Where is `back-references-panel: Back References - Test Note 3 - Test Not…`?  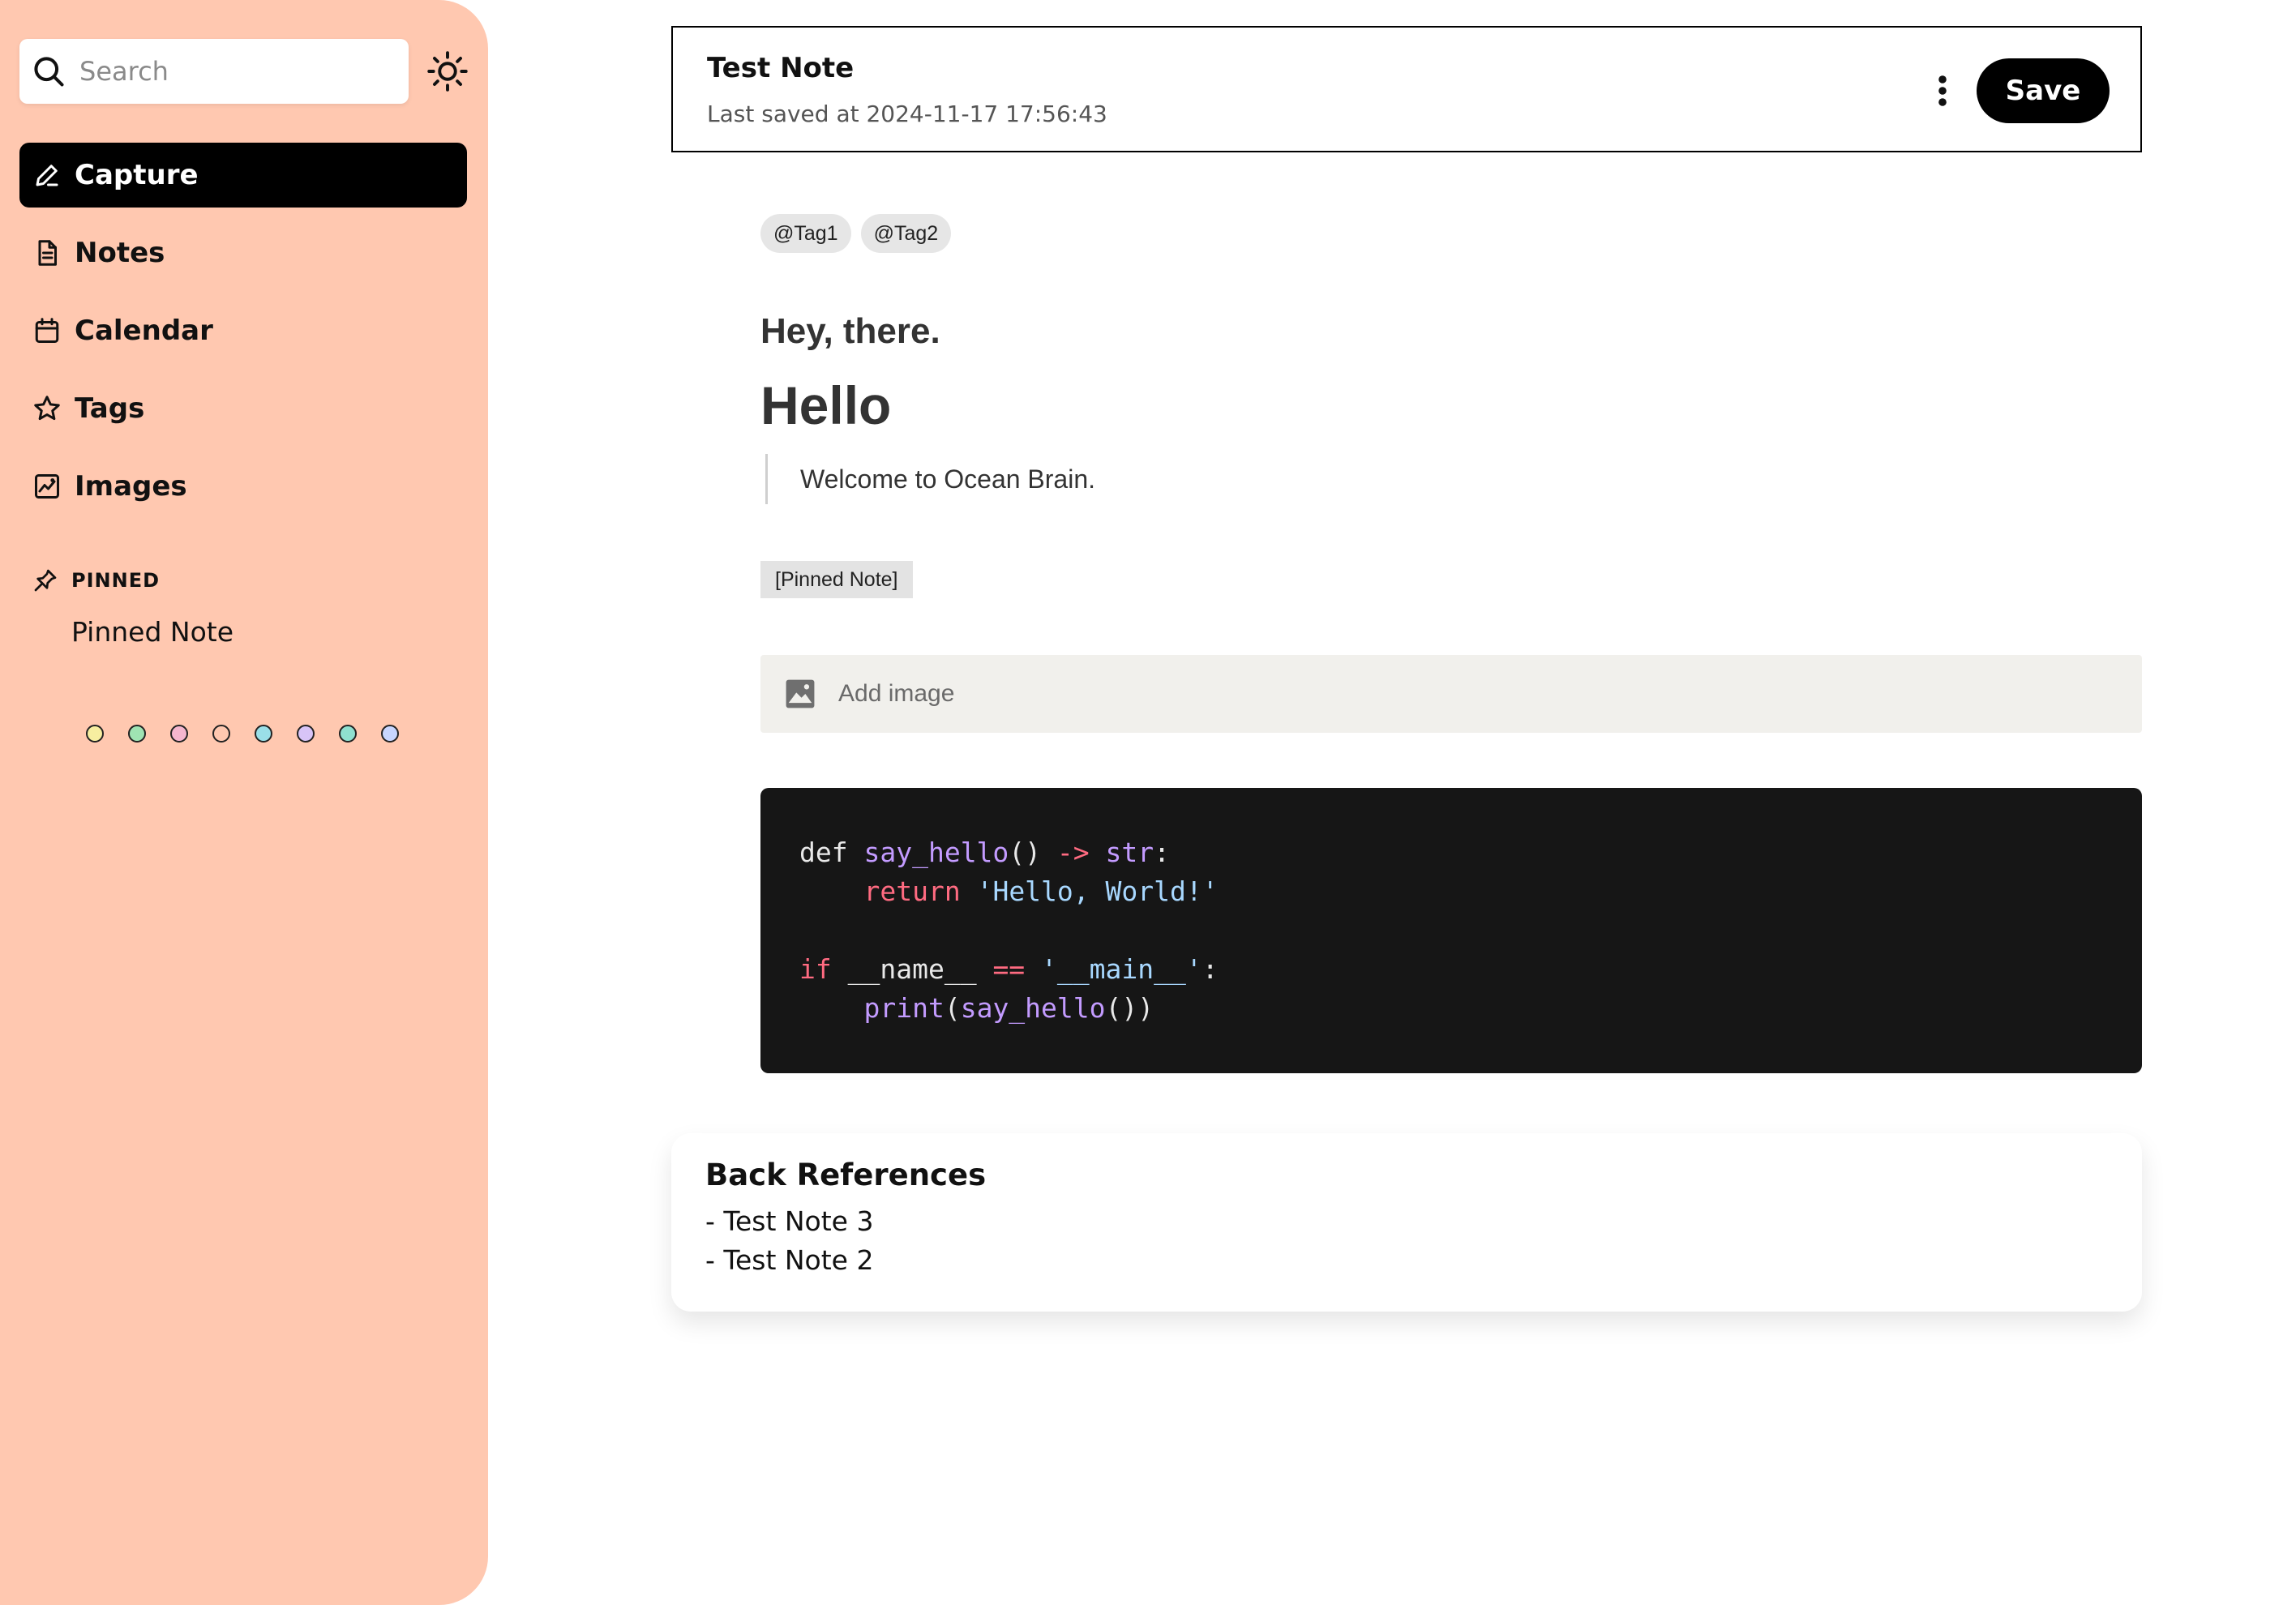
back-references-panel: Back References - Test Note 3 - Test Not… is located at coordinates (1407, 1222).